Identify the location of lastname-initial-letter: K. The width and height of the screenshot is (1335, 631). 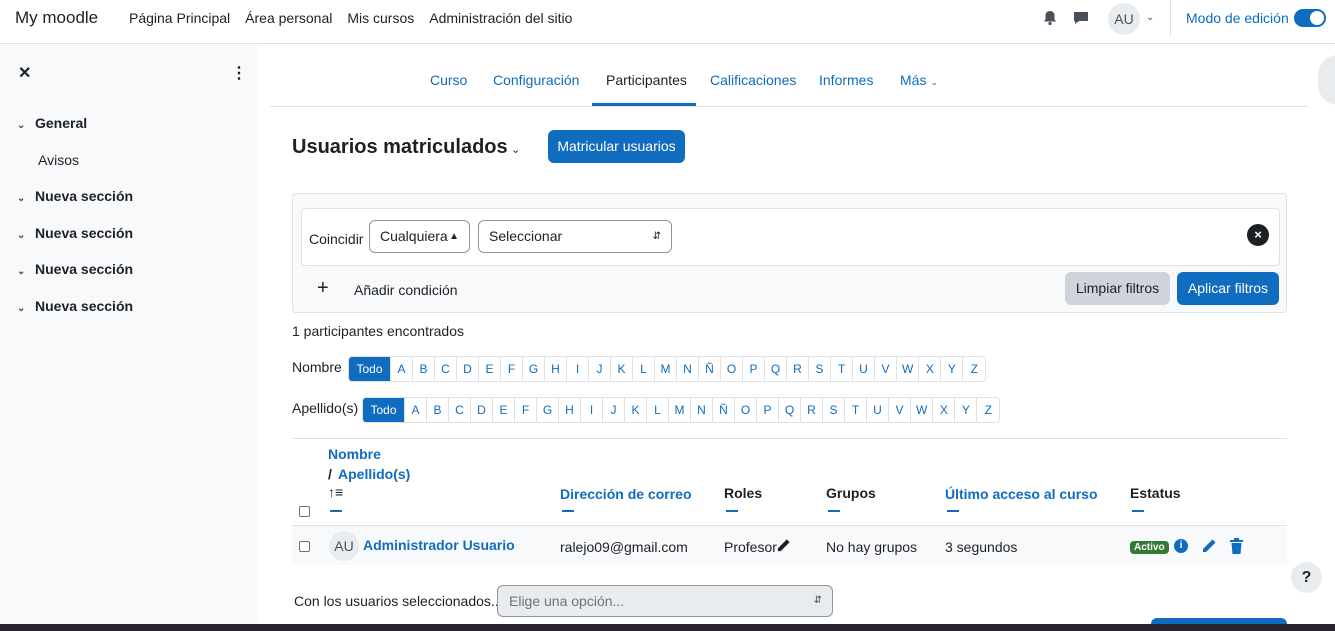
(636, 410).